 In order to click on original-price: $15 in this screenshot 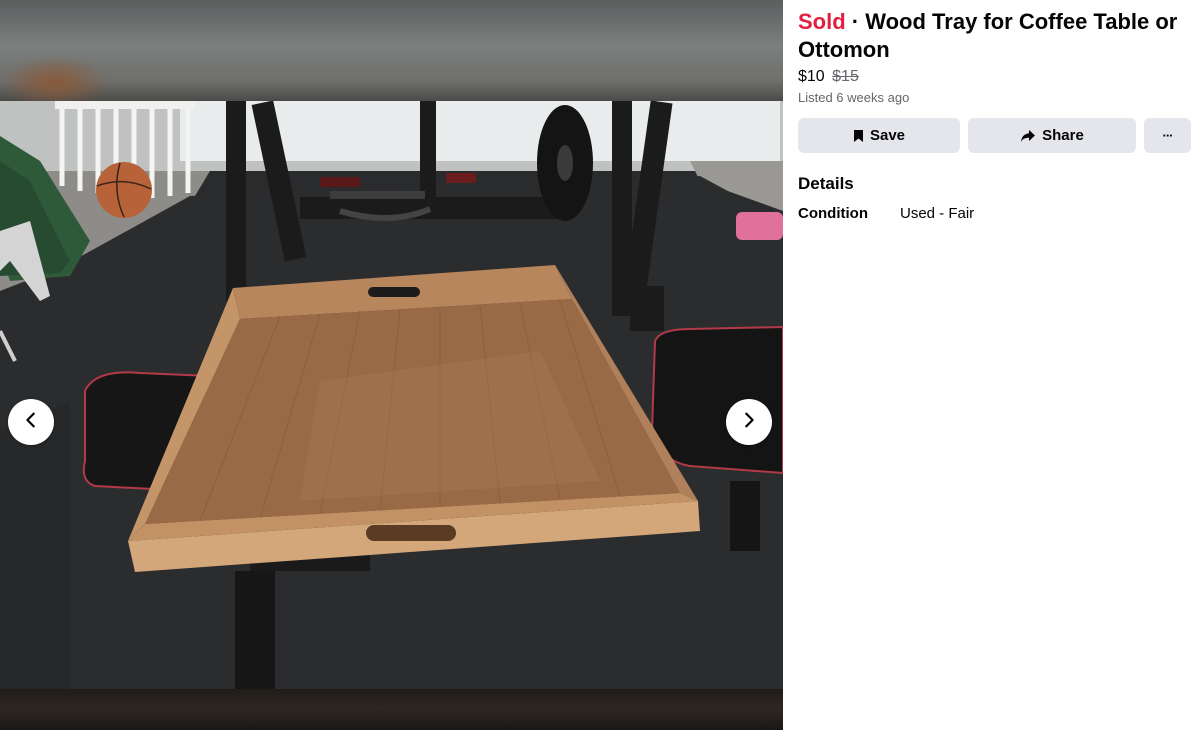, I will do `click(845, 76)`.